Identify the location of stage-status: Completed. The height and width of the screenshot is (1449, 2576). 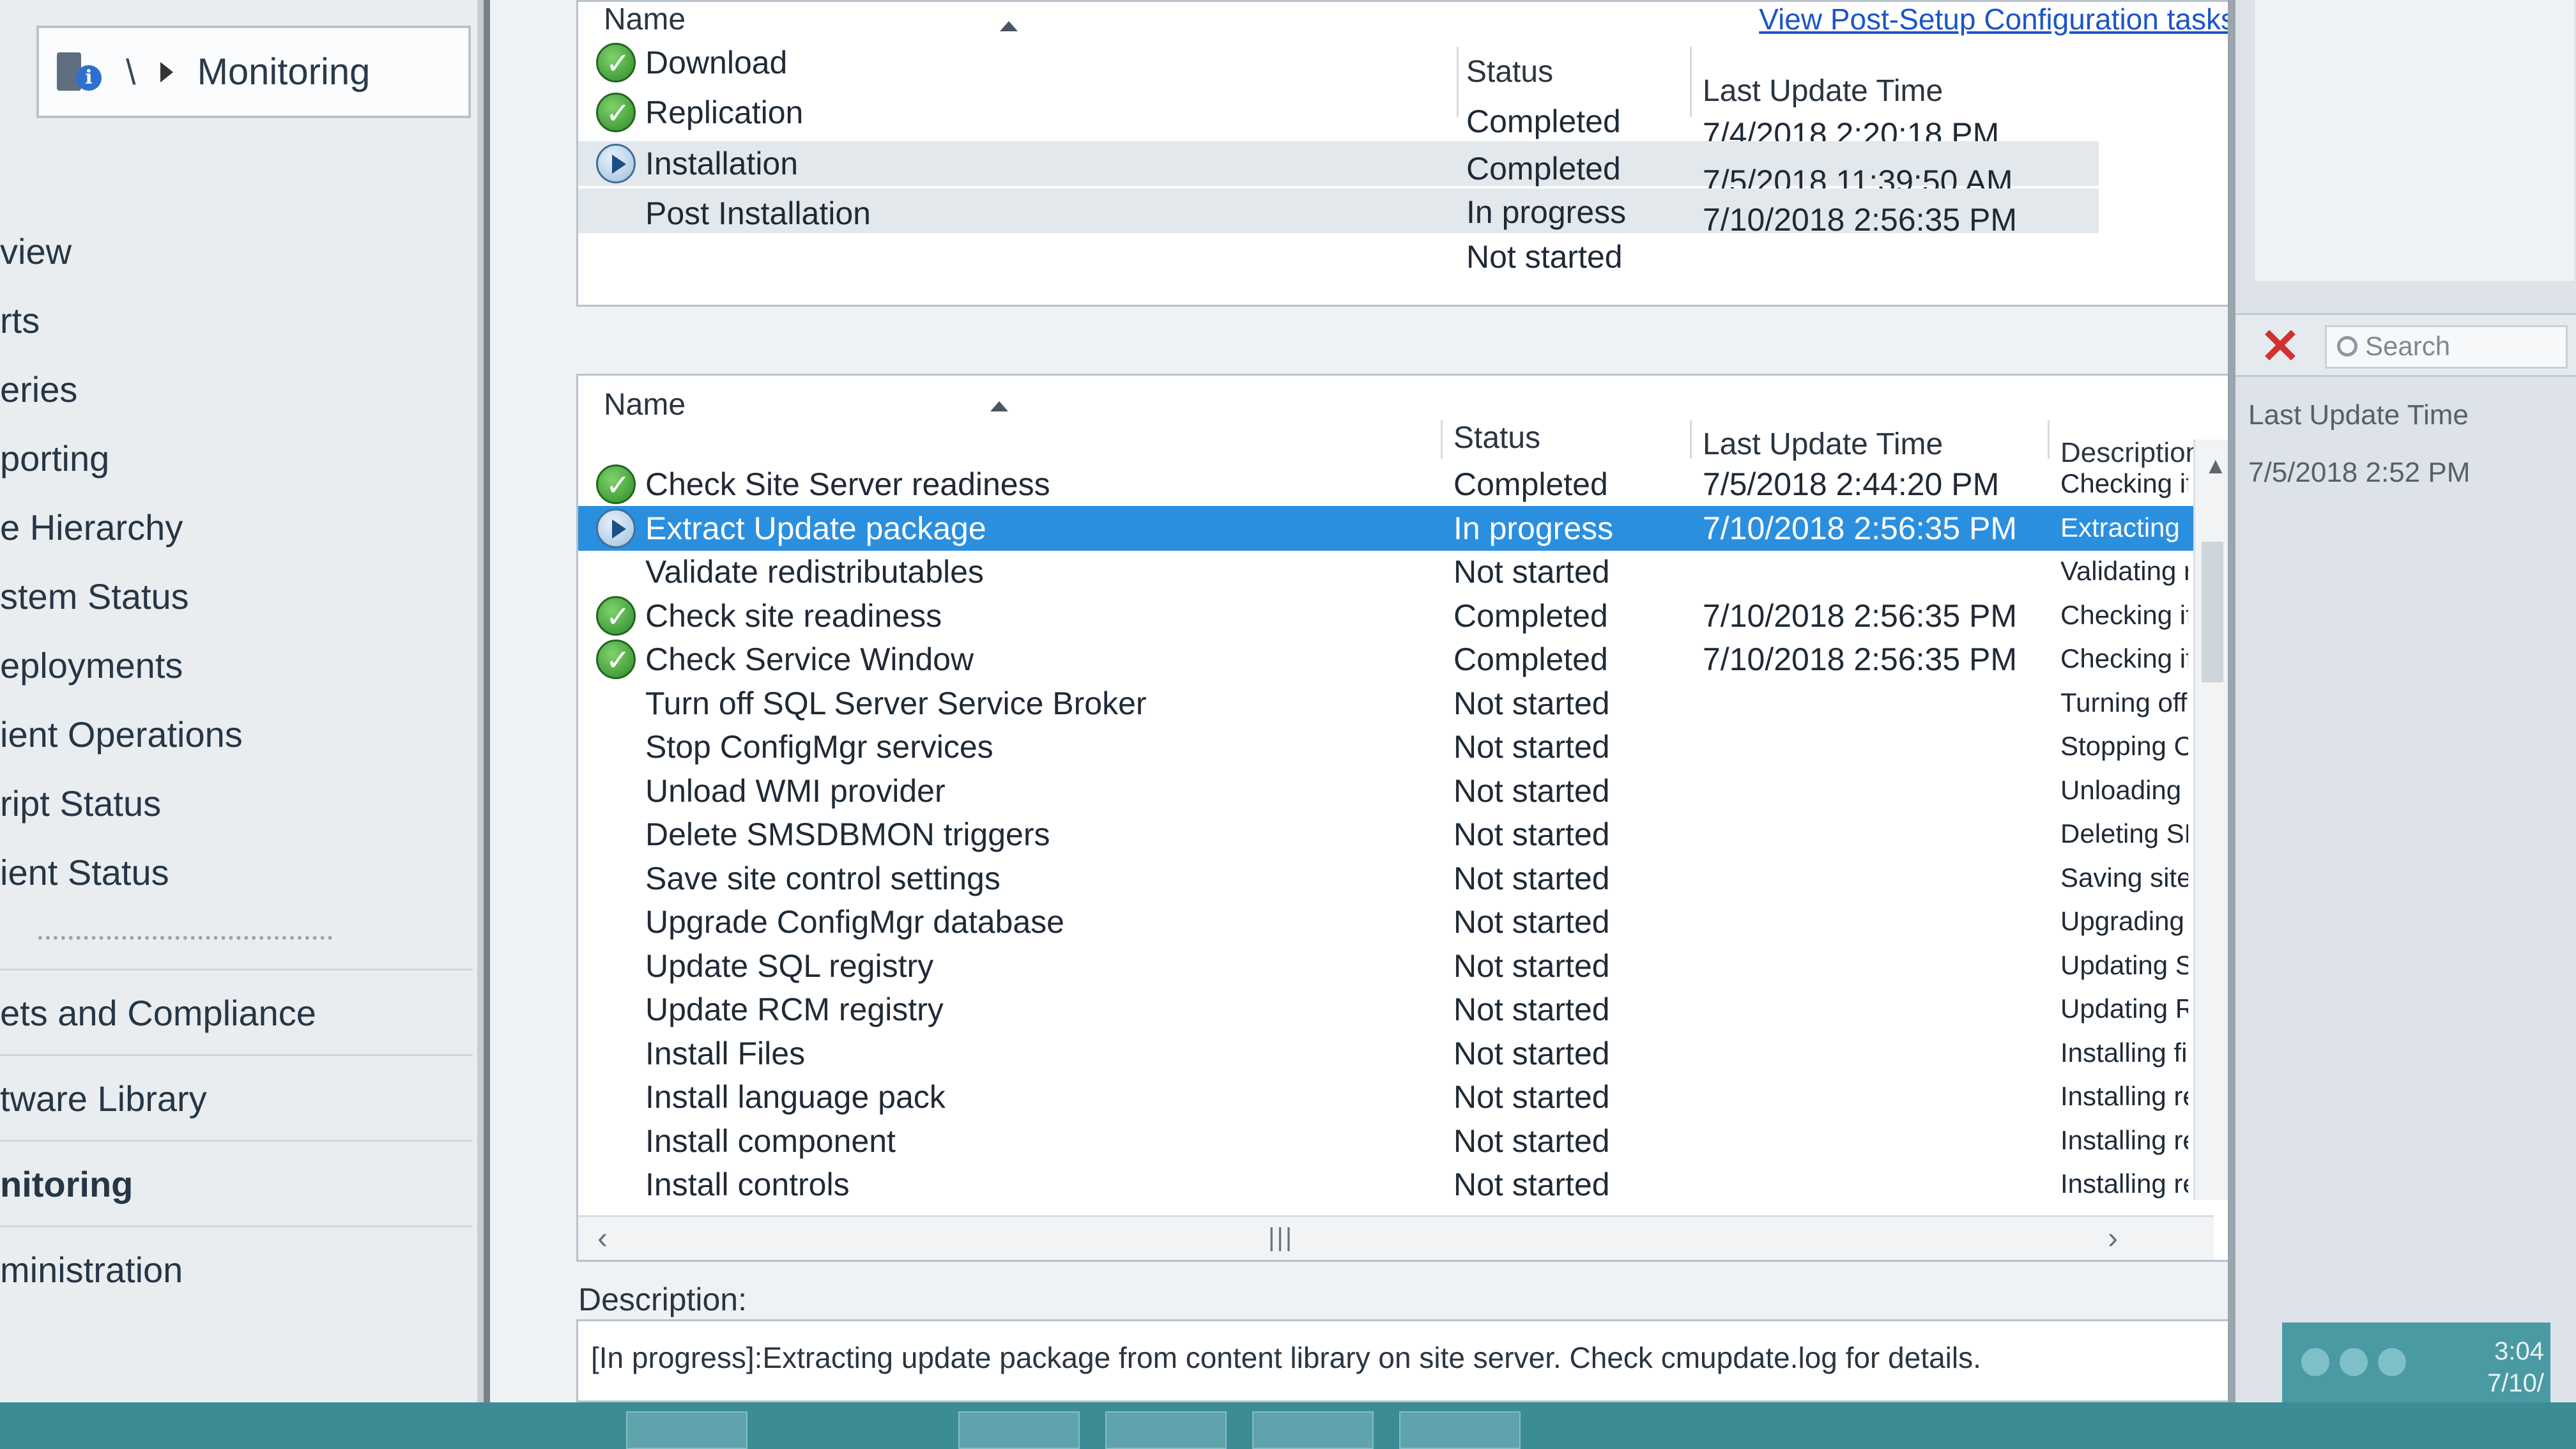
(1543, 121).